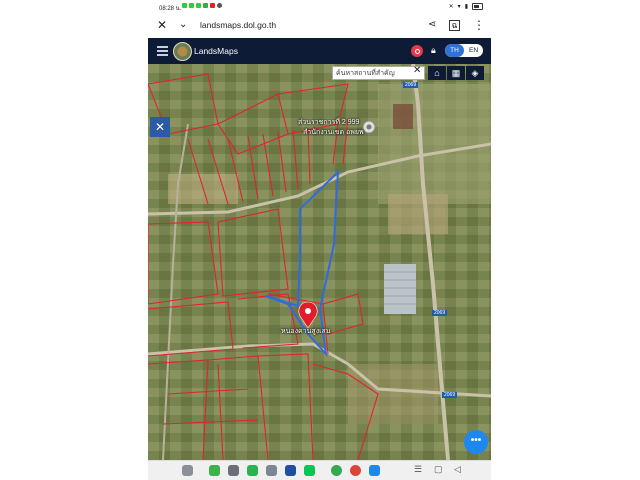 This screenshot has width=640, height=480. What do you see at coordinates (212, 5) in the screenshot?
I see `youtube-notification-icon` at bounding box center [212, 5].